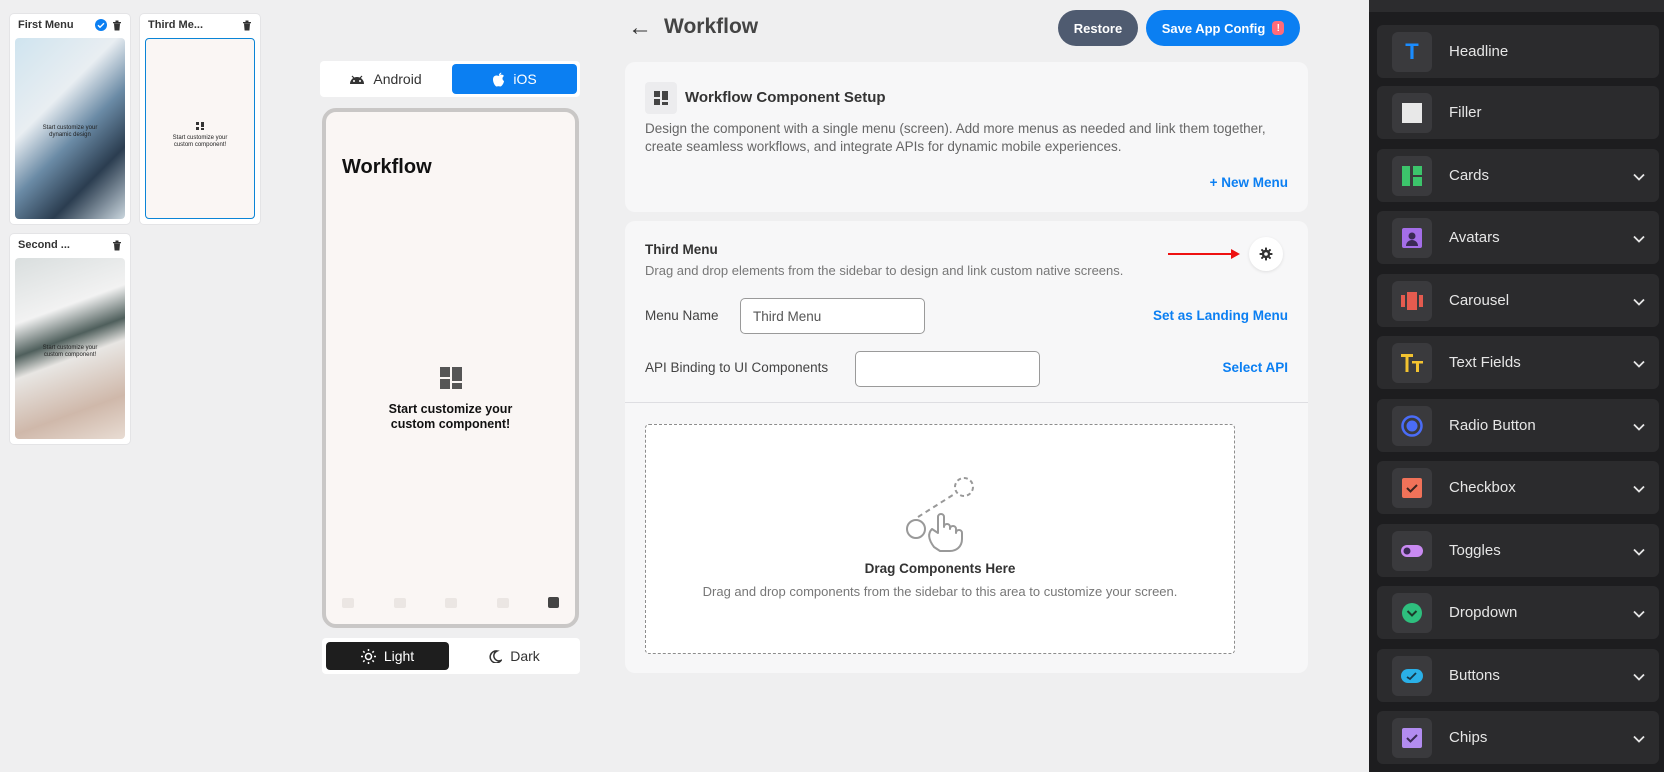  I want to click on thumb-caption: Start customize your dynamic design, so click(70, 131).